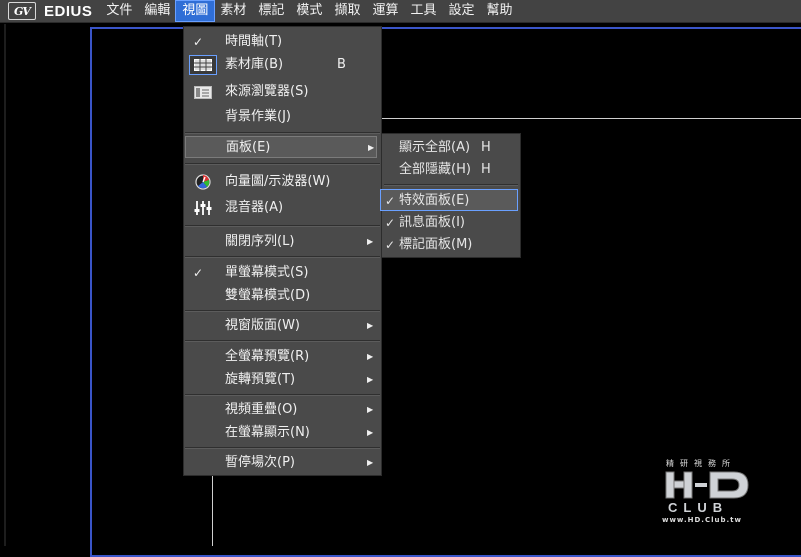 The height and width of the screenshot is (557, 801). I want to click on app-name: EDIUS, so click(68, 11).